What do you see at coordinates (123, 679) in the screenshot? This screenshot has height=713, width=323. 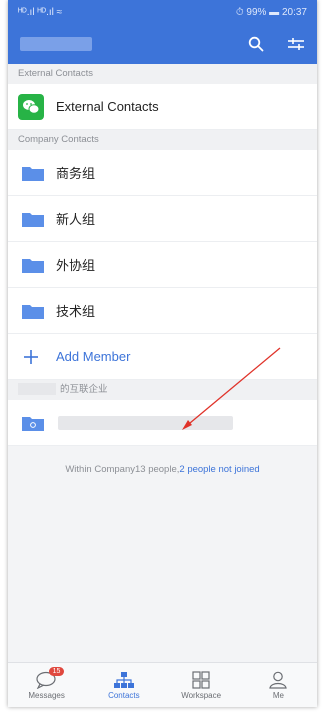 I see `org-chart-icon` at bounding box center [123, 679].